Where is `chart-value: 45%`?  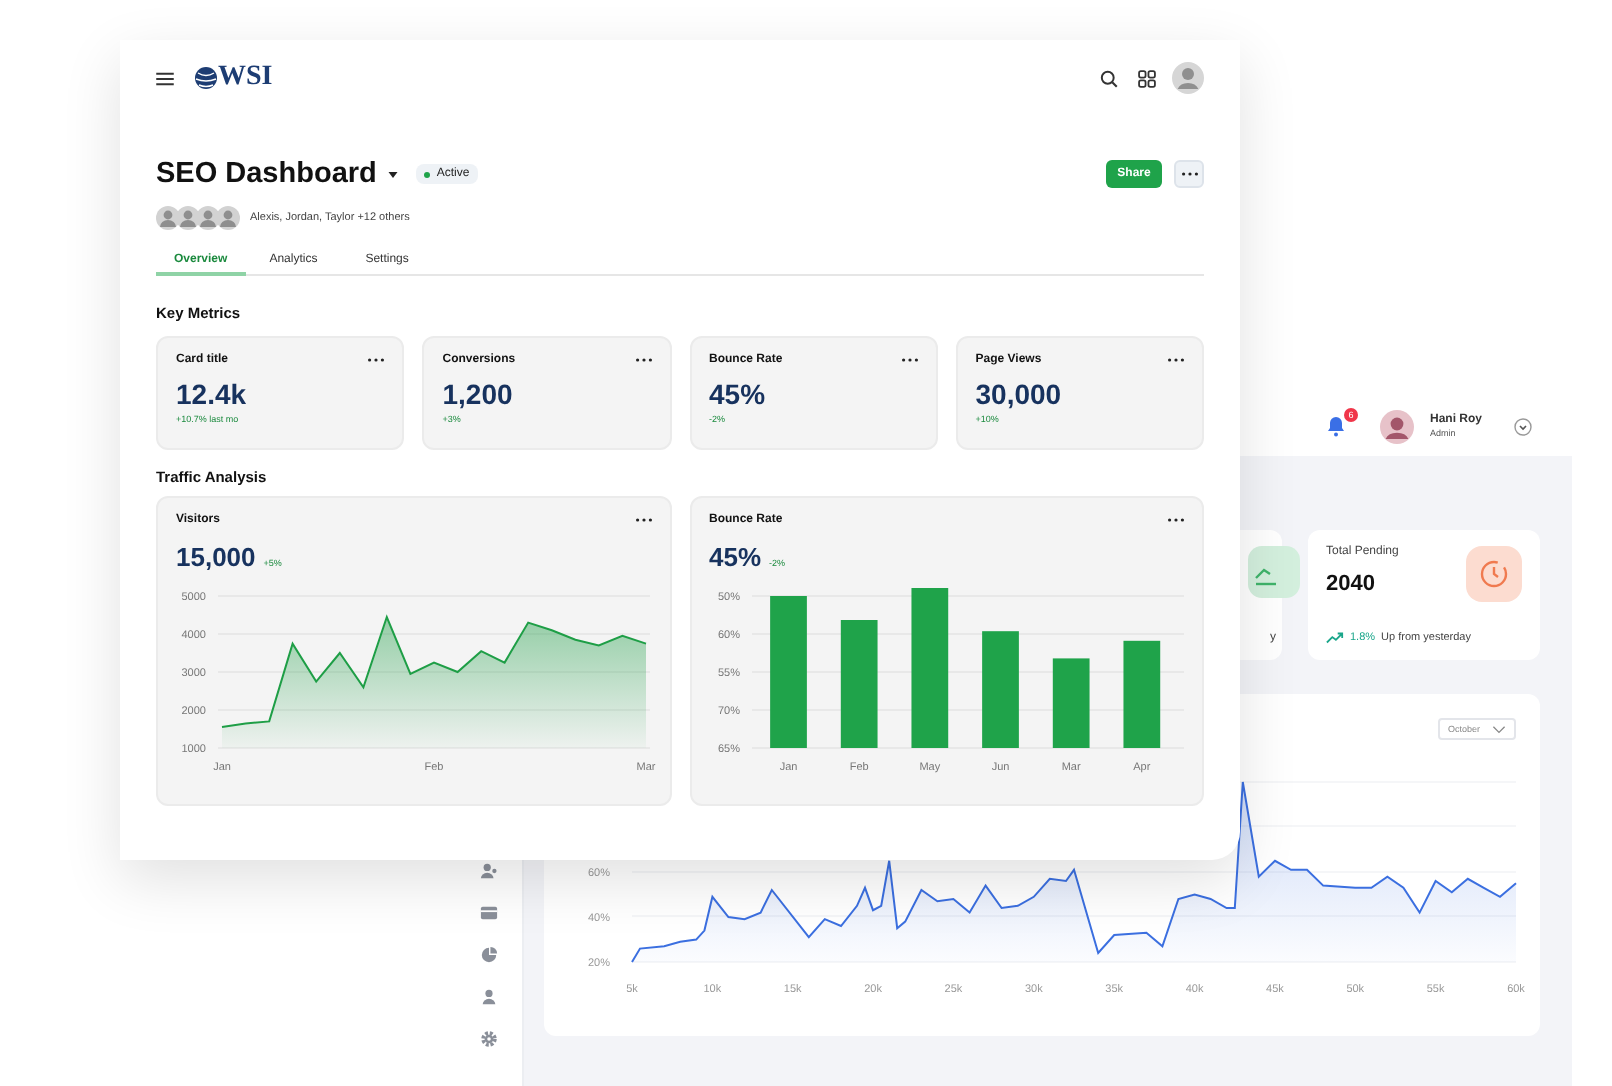
chart-value: 45% is located at coordinates (735, 557).